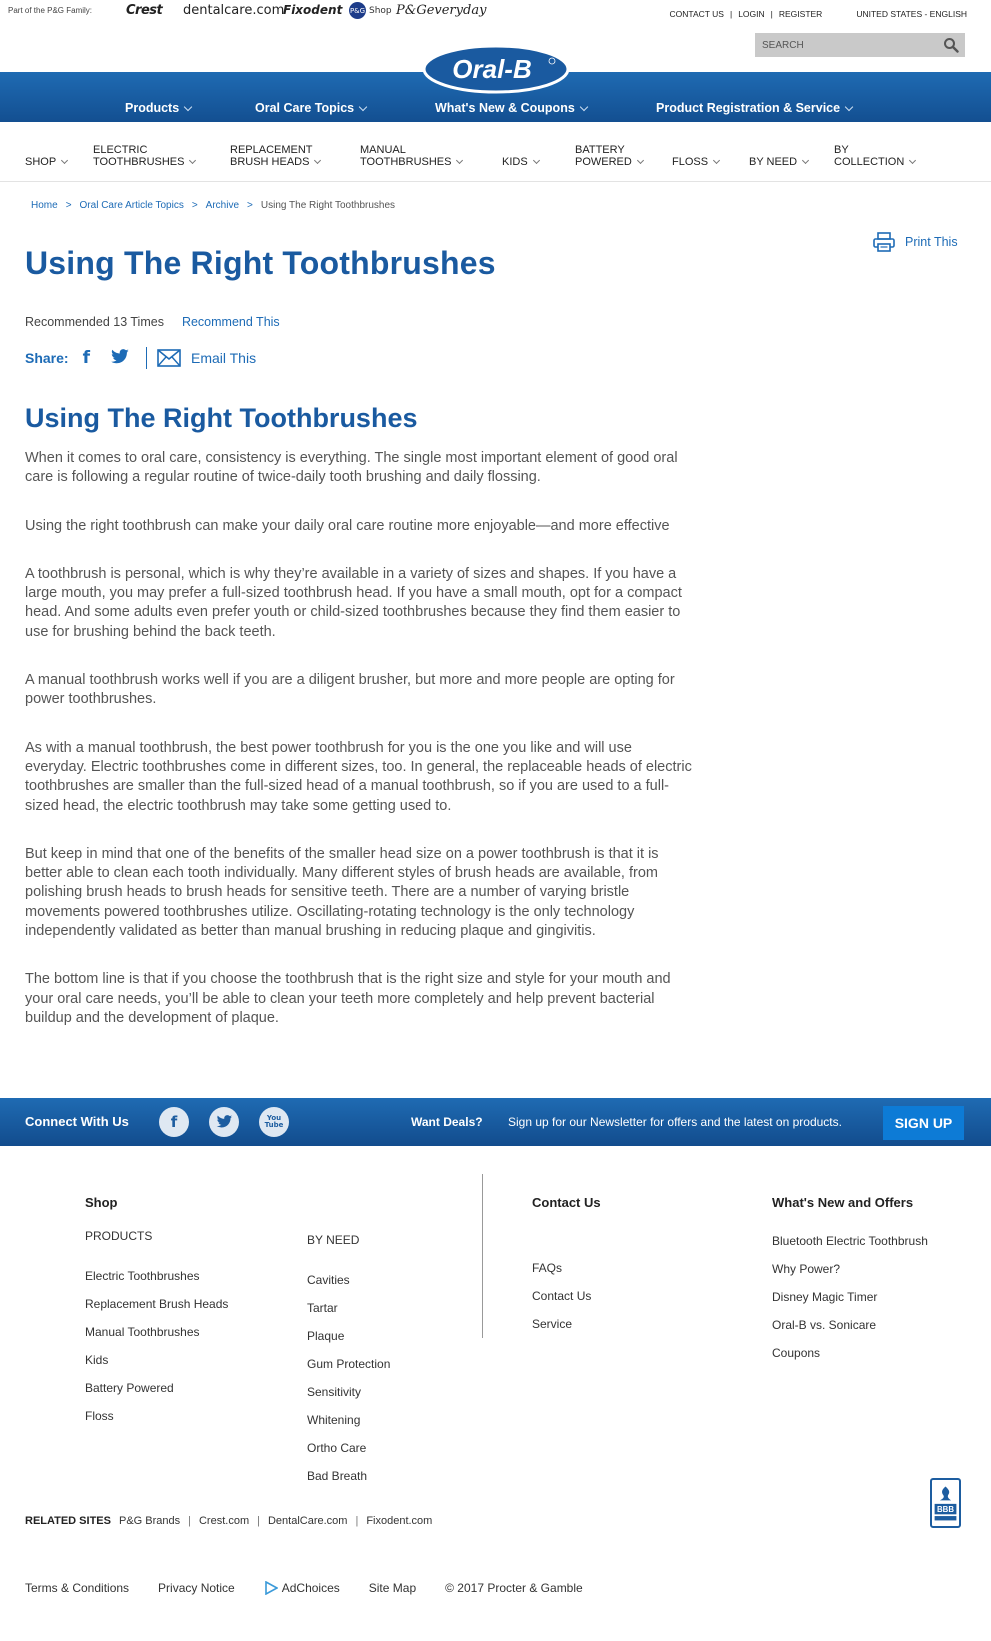 This screenshot has width=991, height=1641. What do you see at coordinates (233, 10) in the screenshot?
I see `dentalcare-logo-link: dentalcare.com` at bounding box center [233, 10].